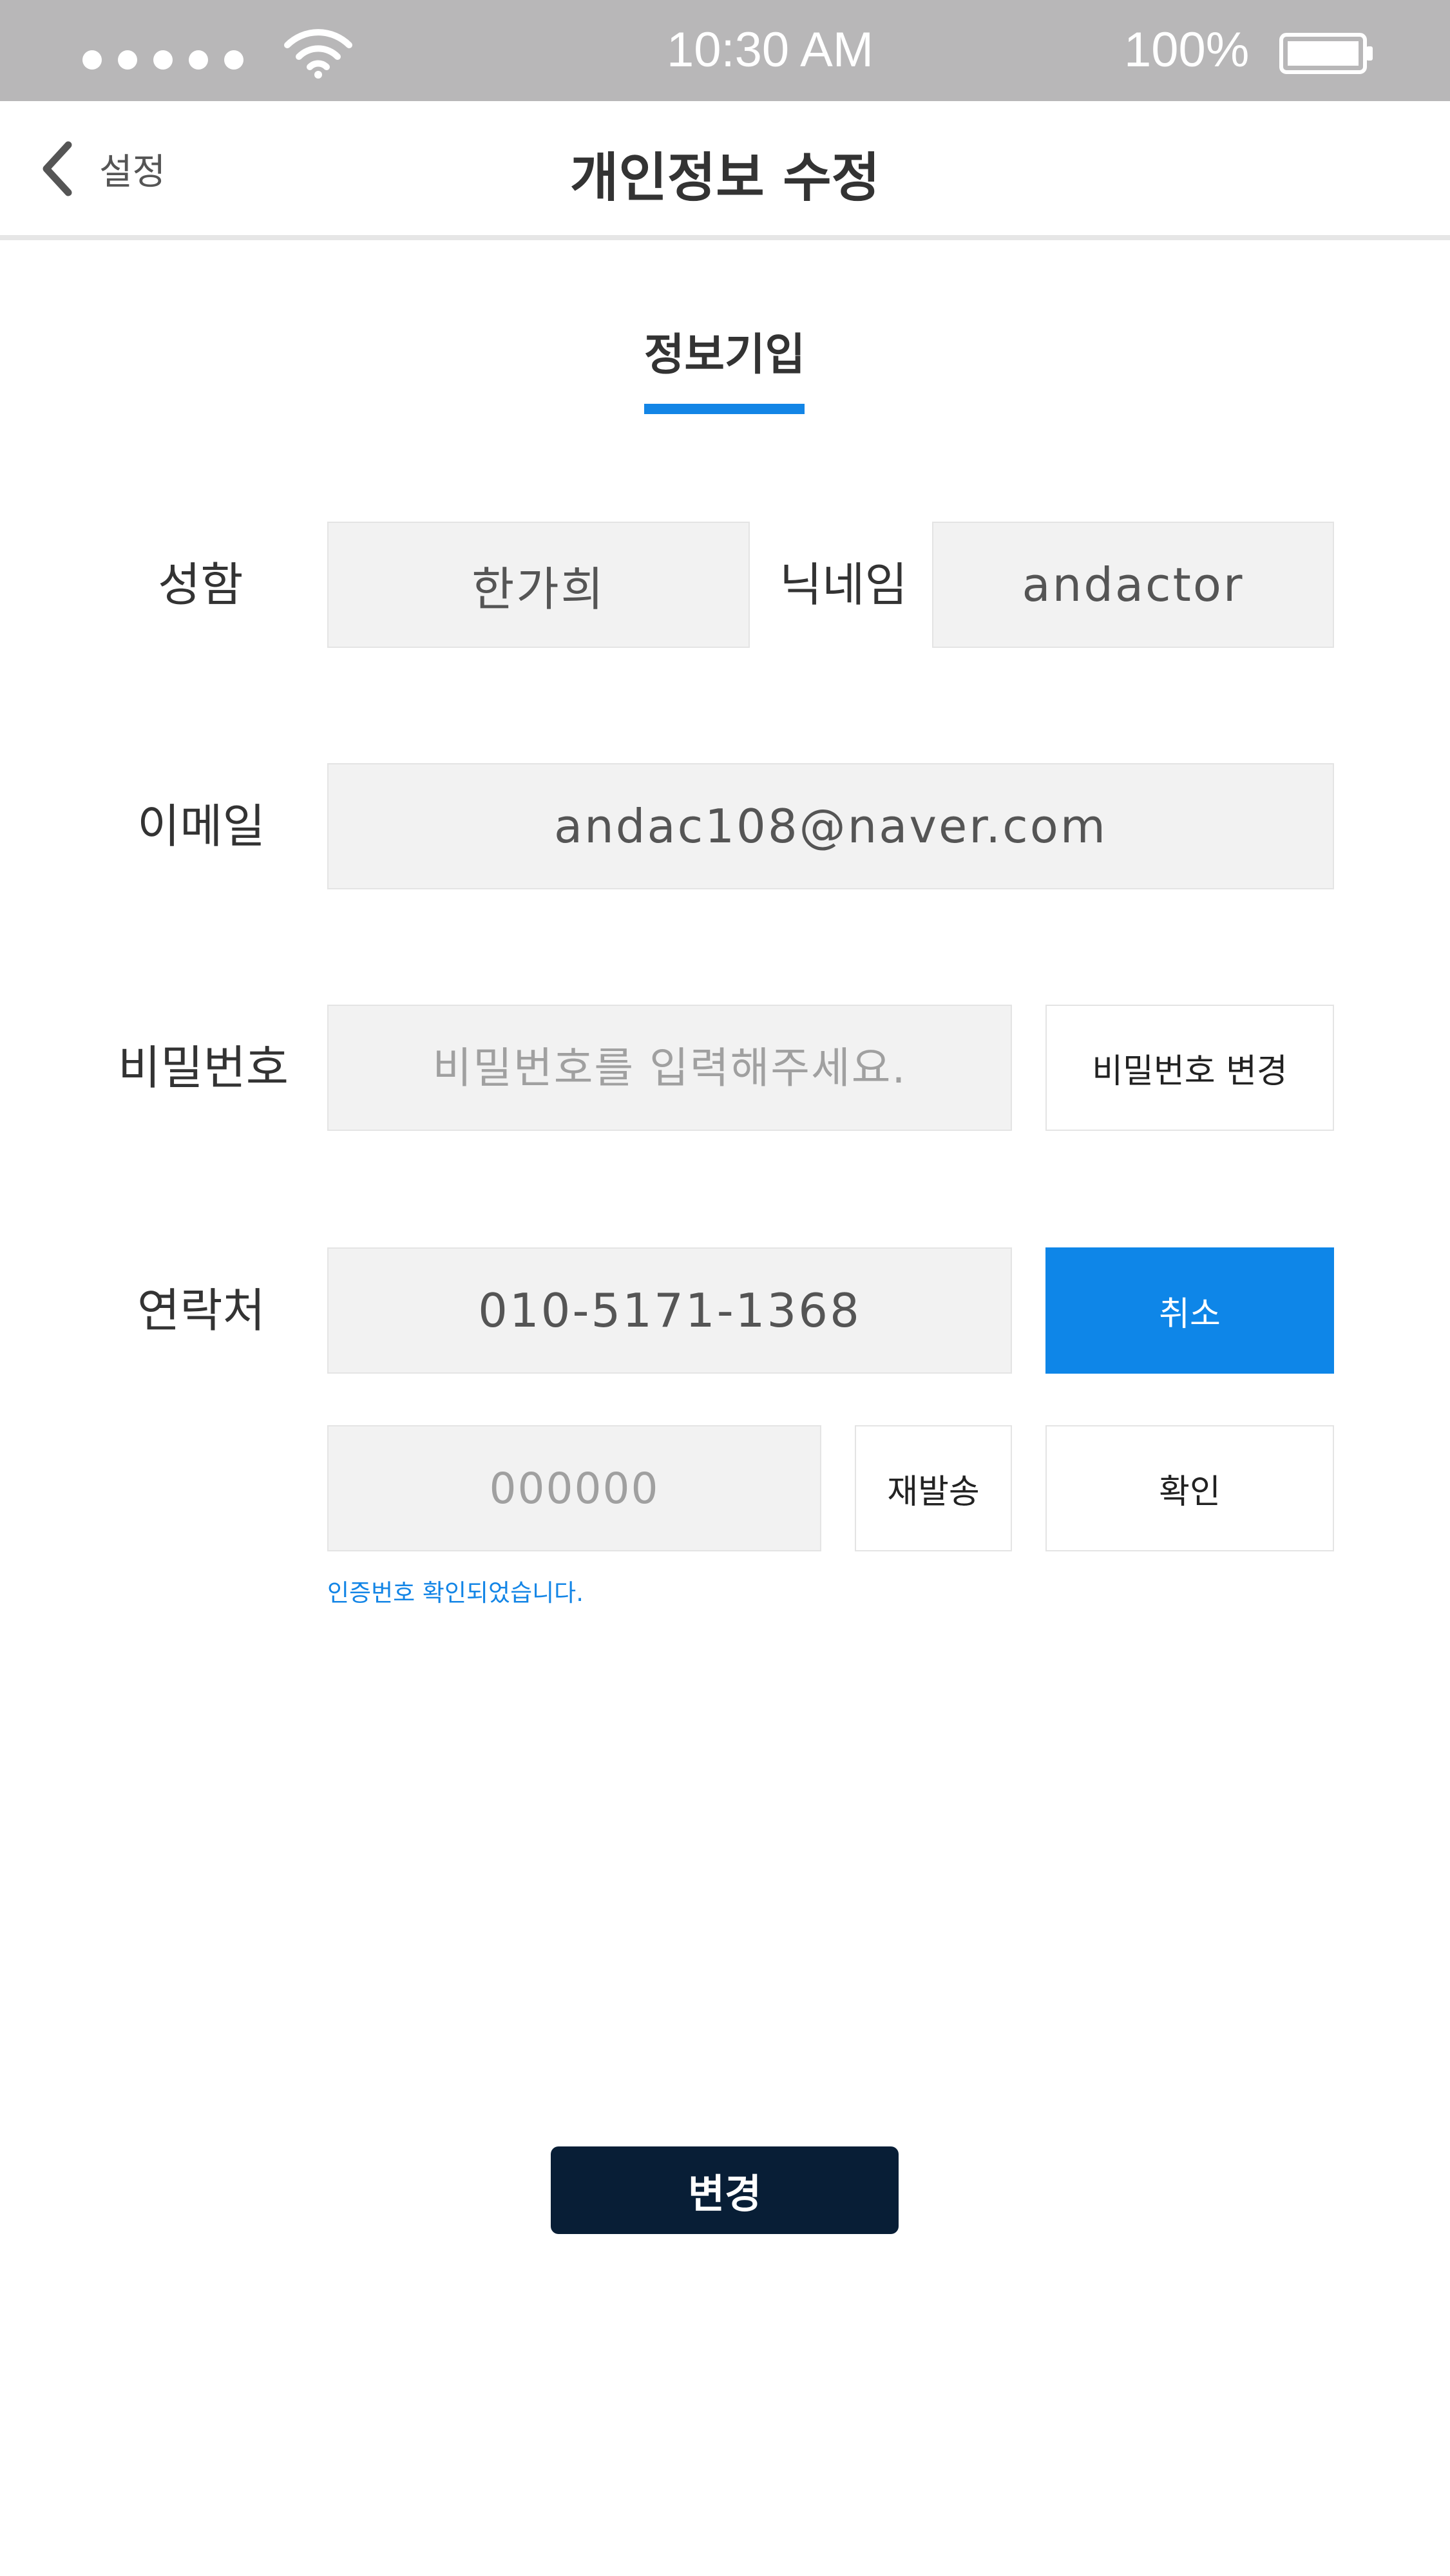 This screenshot has height=2576, width=1450. I want to click on tab-active-indicator, so click(725, 409).